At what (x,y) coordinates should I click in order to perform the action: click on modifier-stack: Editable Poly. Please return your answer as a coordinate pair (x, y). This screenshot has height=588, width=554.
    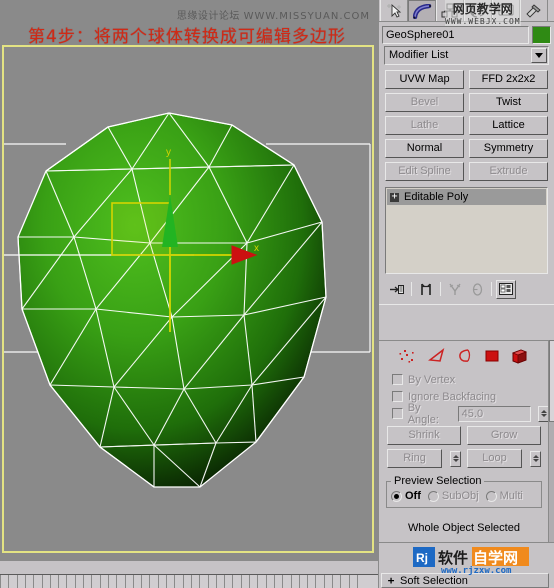
    Looking at the image, I should click on (466, 230).